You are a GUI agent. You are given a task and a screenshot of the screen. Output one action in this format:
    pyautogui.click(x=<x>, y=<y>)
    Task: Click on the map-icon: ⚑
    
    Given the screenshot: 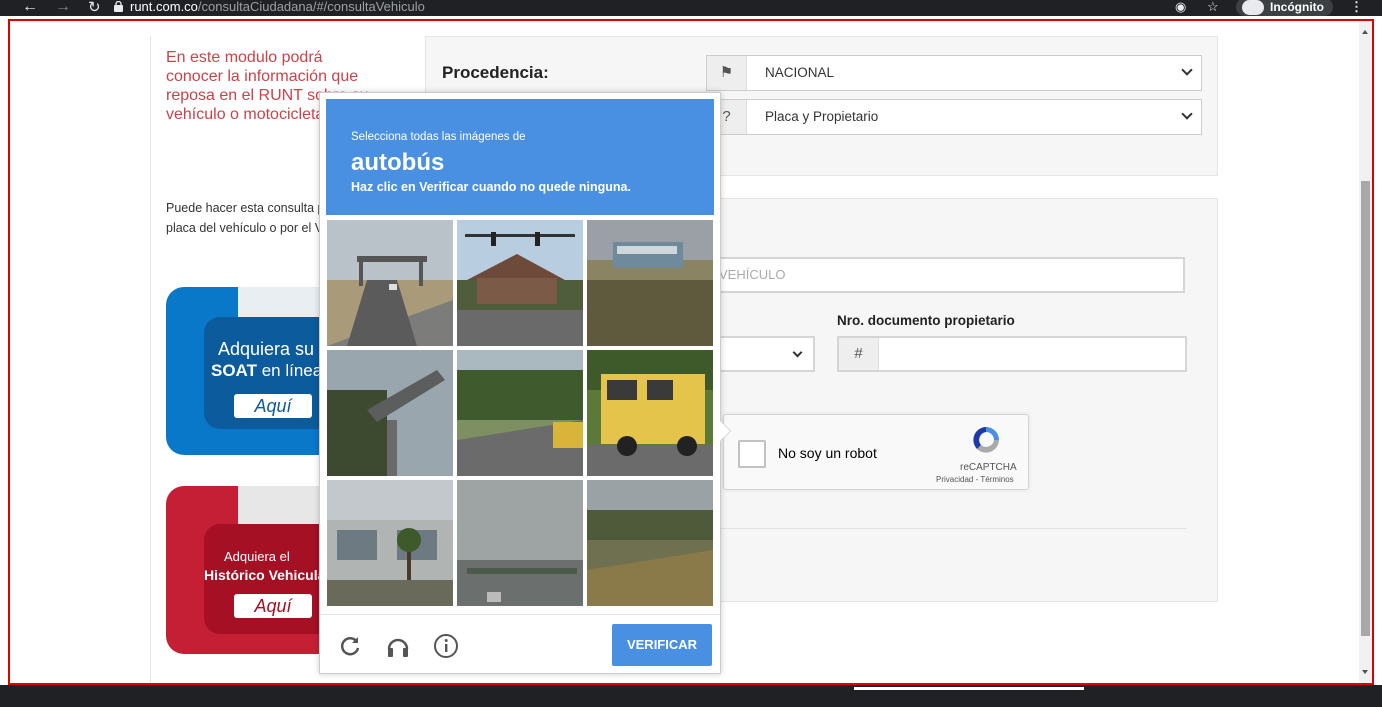 What is the action you would take?
    pyautogui.click(x=727, y=73)
    